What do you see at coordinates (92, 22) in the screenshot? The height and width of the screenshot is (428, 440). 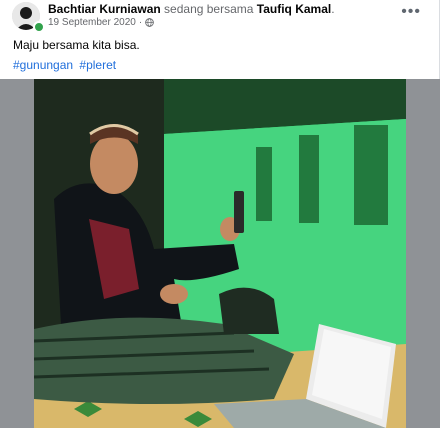 I see `post-date: 19 September 2020` at bounding box center [92, 22].